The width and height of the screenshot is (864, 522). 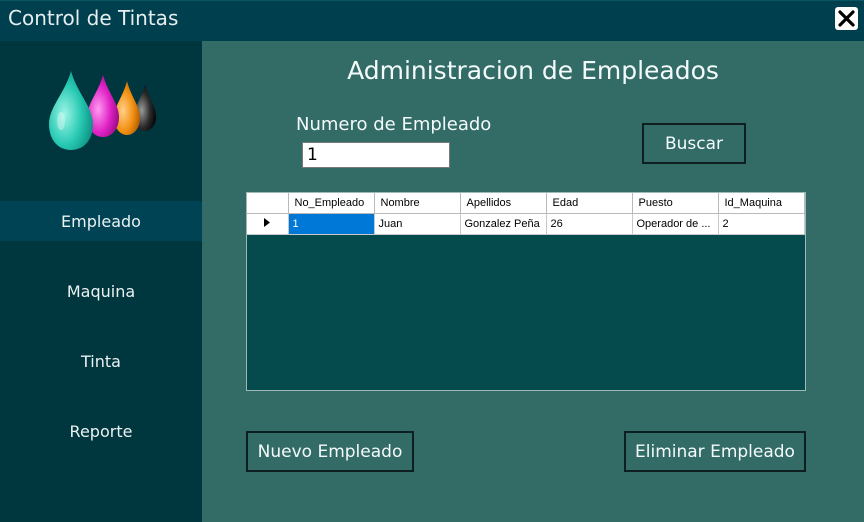 I want to click on teal-drop, so click(x=71, y=110).